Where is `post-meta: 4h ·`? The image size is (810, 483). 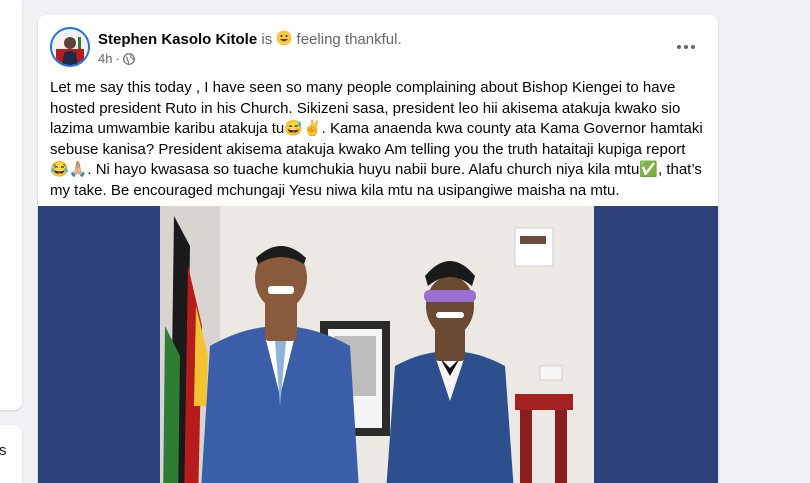
post-meta: 4h · is located at coordinates (116, 58).